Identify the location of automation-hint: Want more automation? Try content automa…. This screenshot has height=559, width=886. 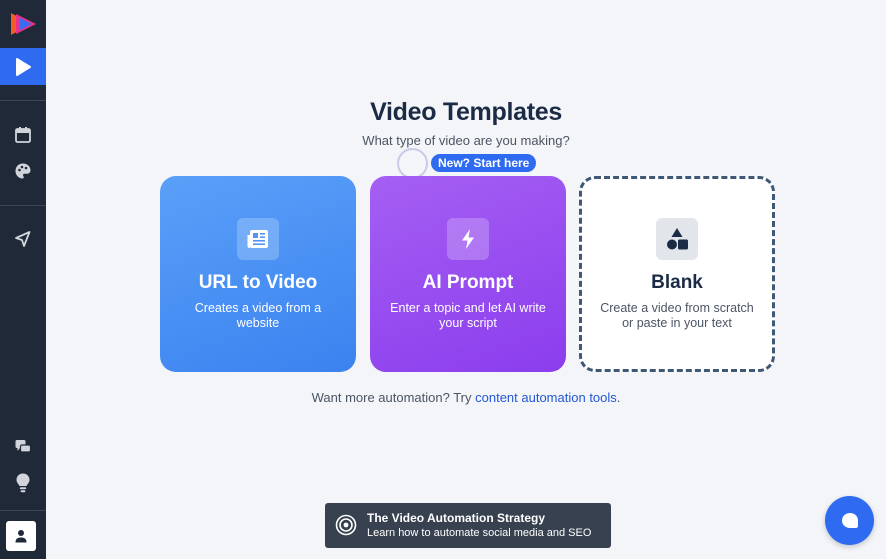
(466, 397).